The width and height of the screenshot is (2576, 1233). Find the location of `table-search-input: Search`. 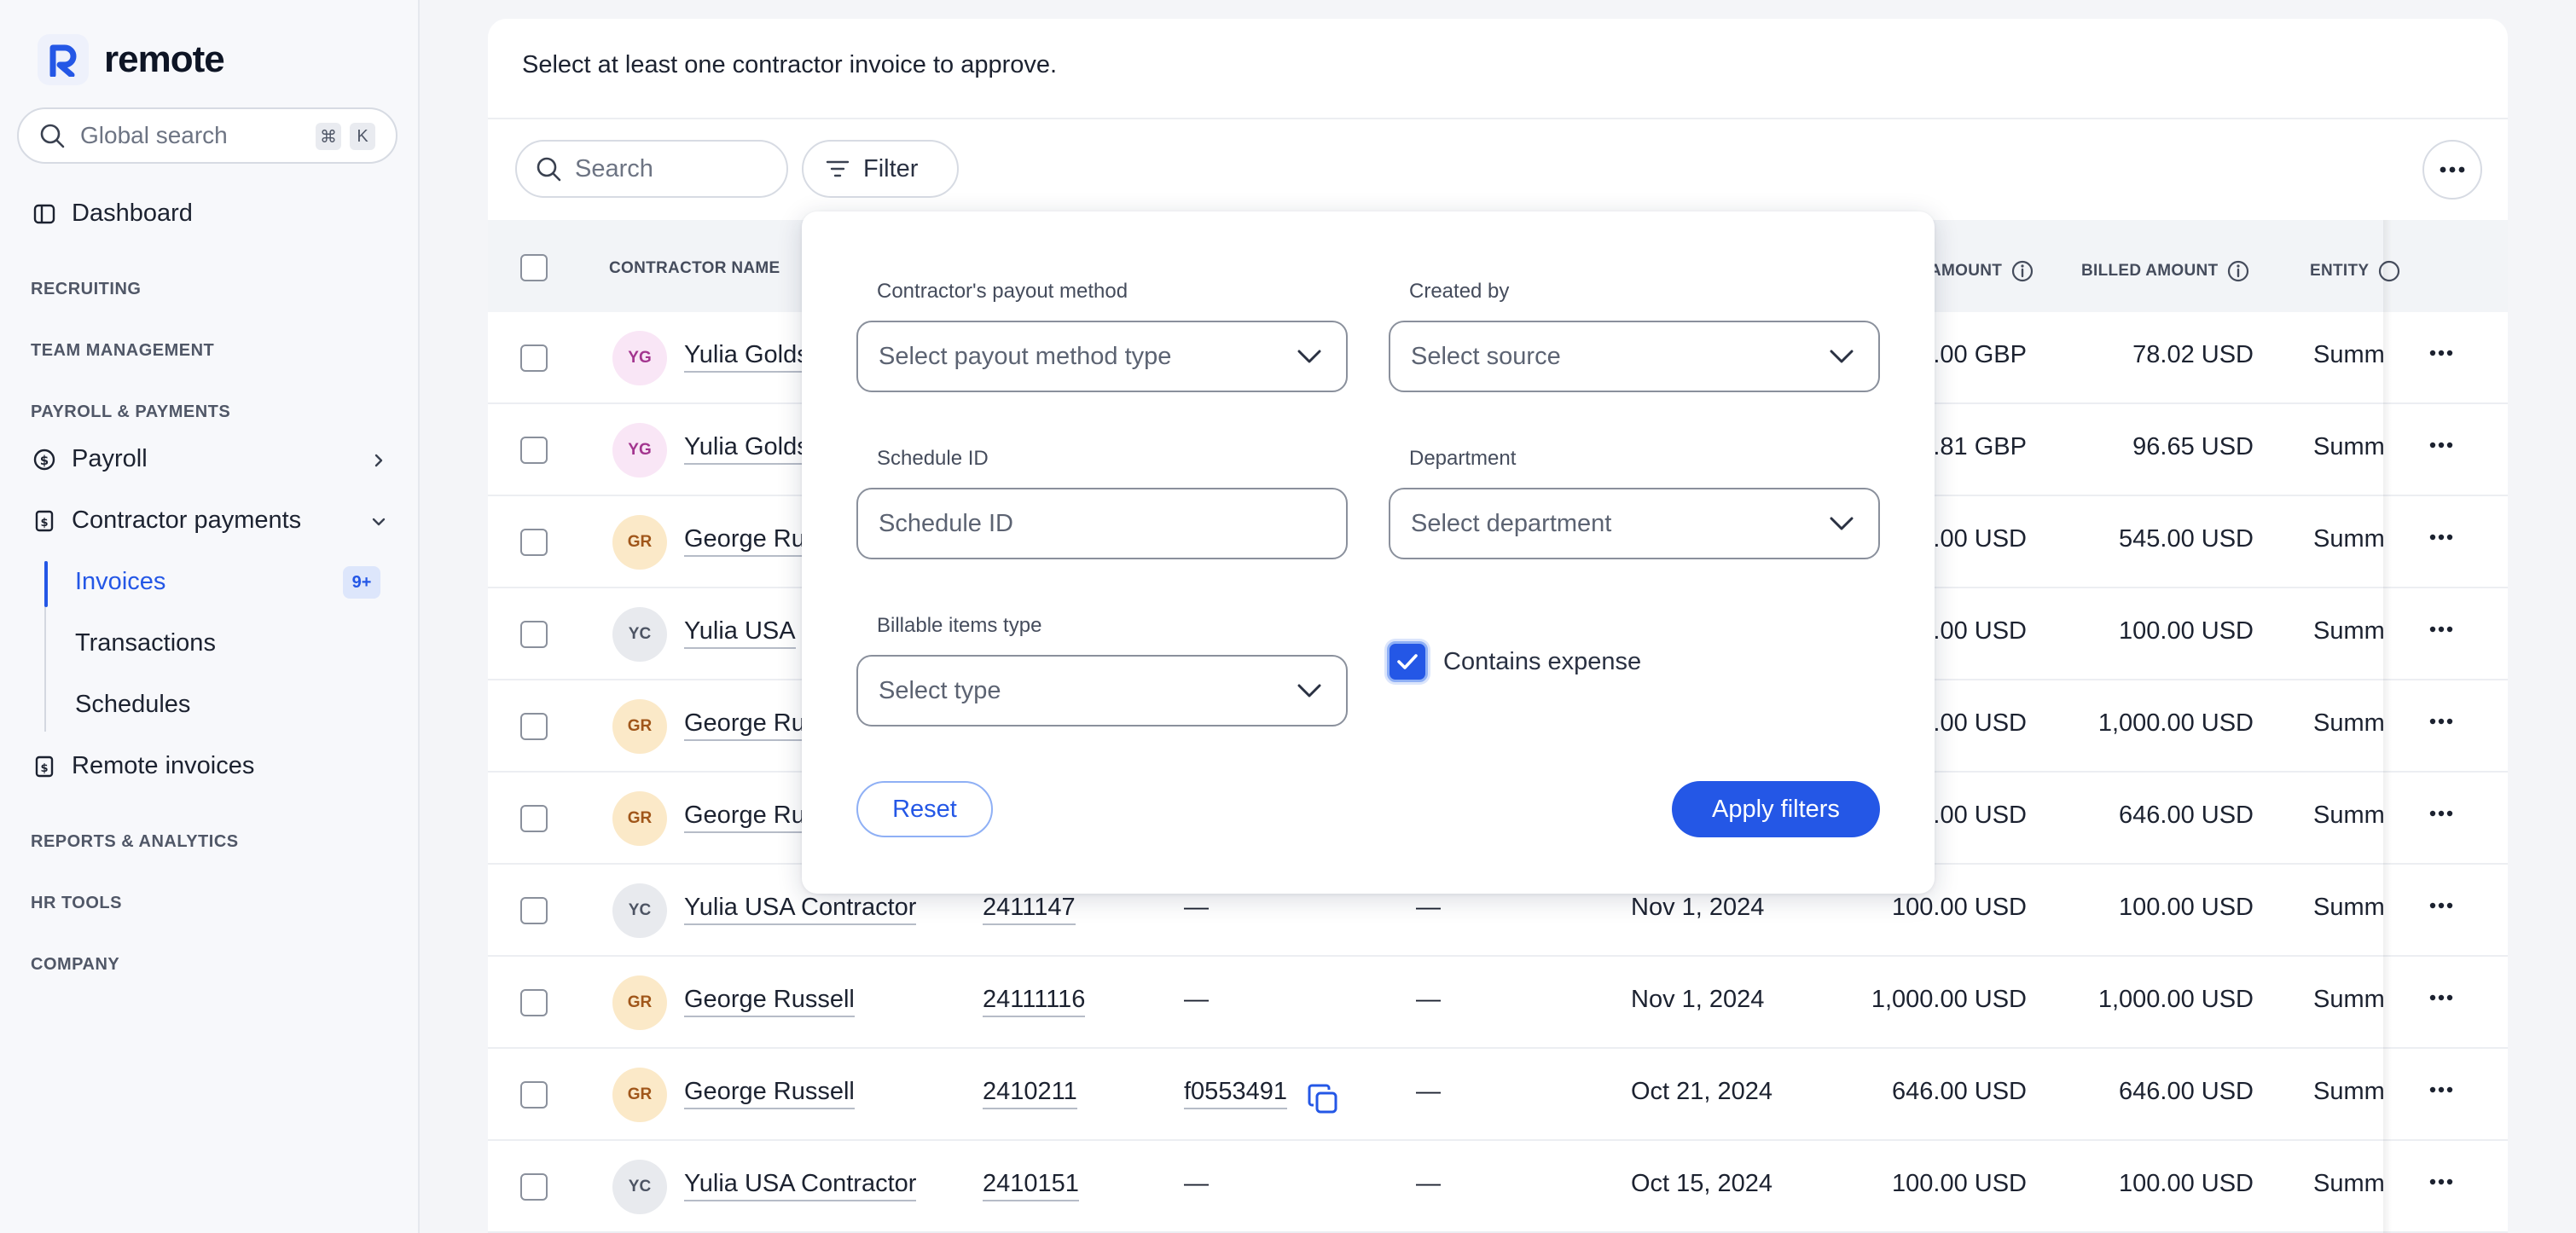

table-search-input: Search is located at coordinates (651, 169).